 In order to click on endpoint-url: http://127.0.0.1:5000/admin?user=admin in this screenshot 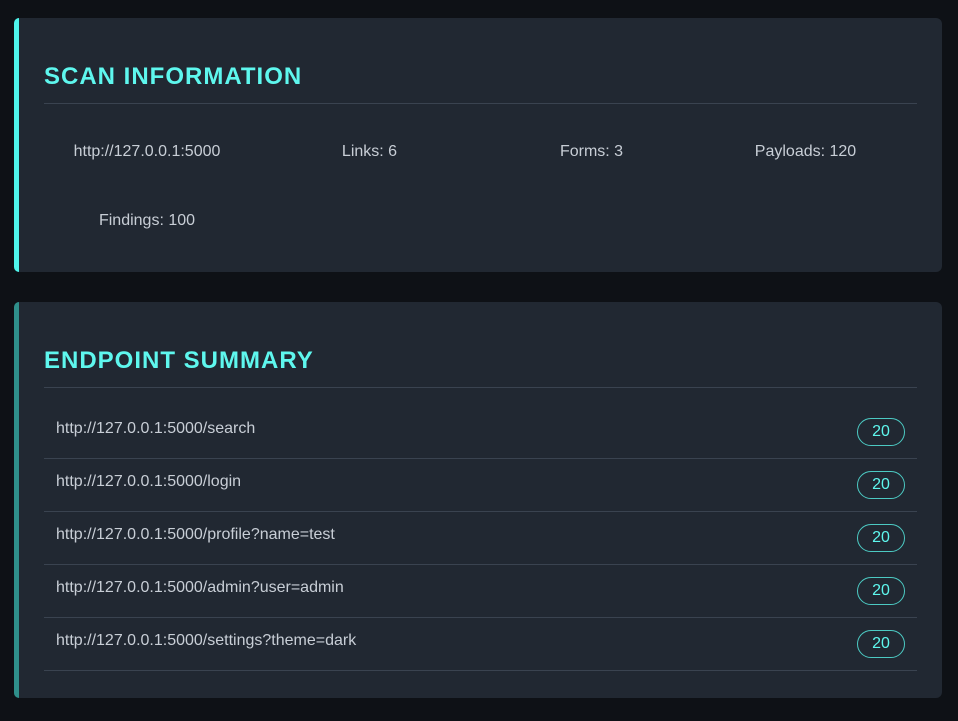, I will do `click(200, 587)`.